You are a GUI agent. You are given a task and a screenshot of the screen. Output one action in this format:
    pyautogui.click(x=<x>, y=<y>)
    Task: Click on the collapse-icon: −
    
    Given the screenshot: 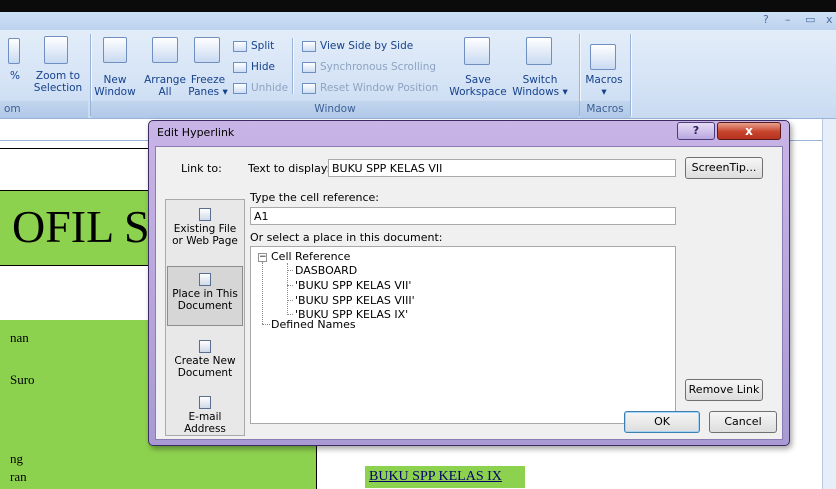 What is the action you would take?
    pyautogui.click(x=262, y=257)
    